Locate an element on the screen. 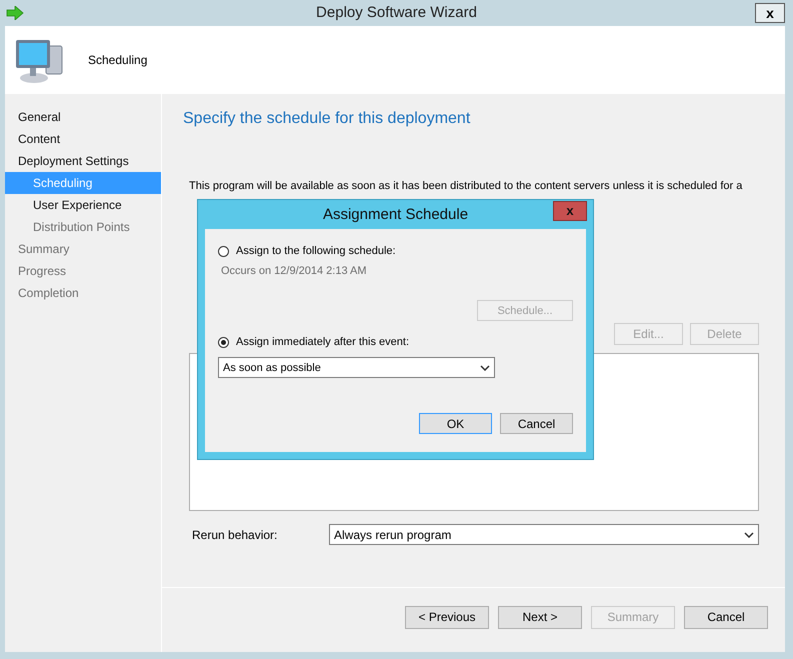  sidebar-item: Deployment Settings is located at coordinates (83, 161).